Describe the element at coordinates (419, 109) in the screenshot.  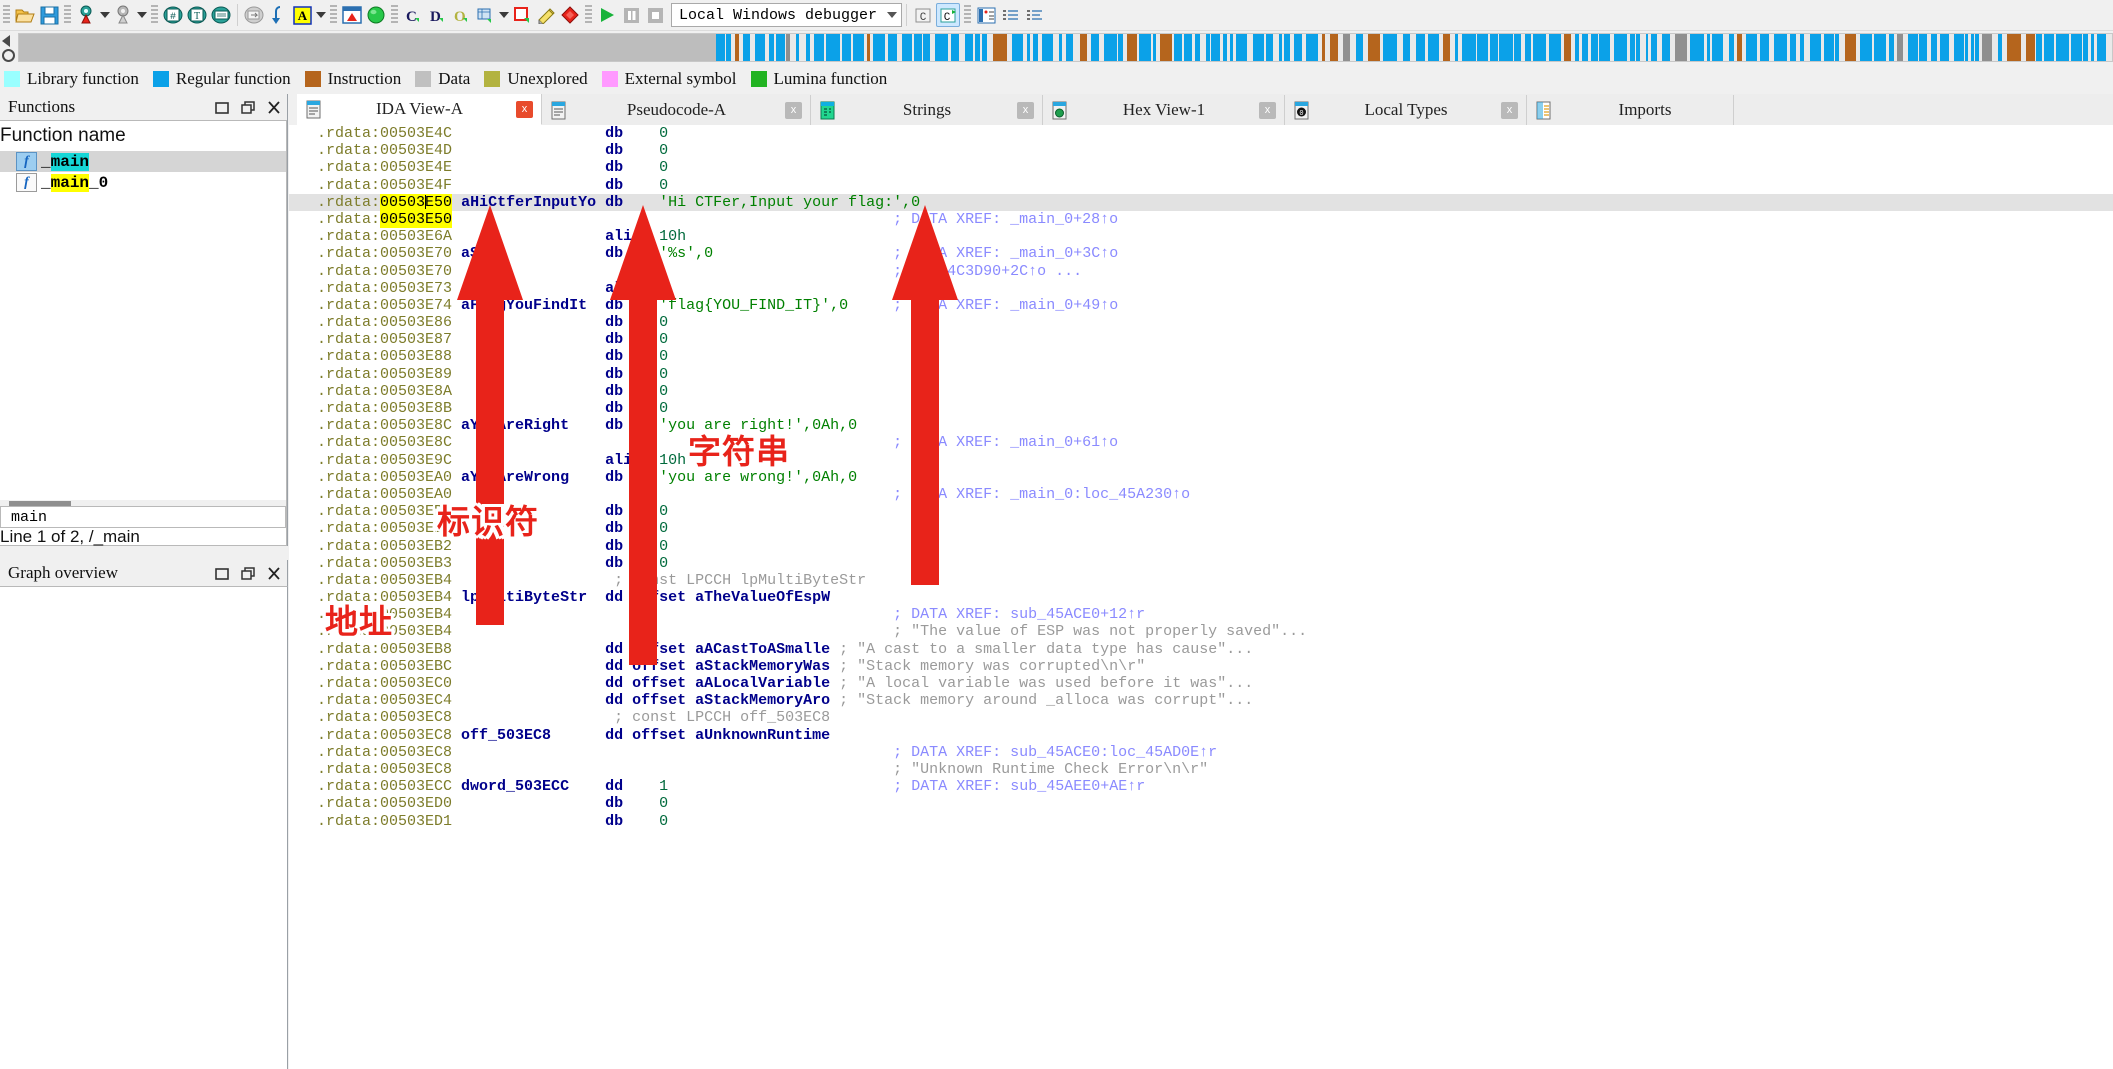
I see `tab-ida-view-a: IDA View-A x` at that location.